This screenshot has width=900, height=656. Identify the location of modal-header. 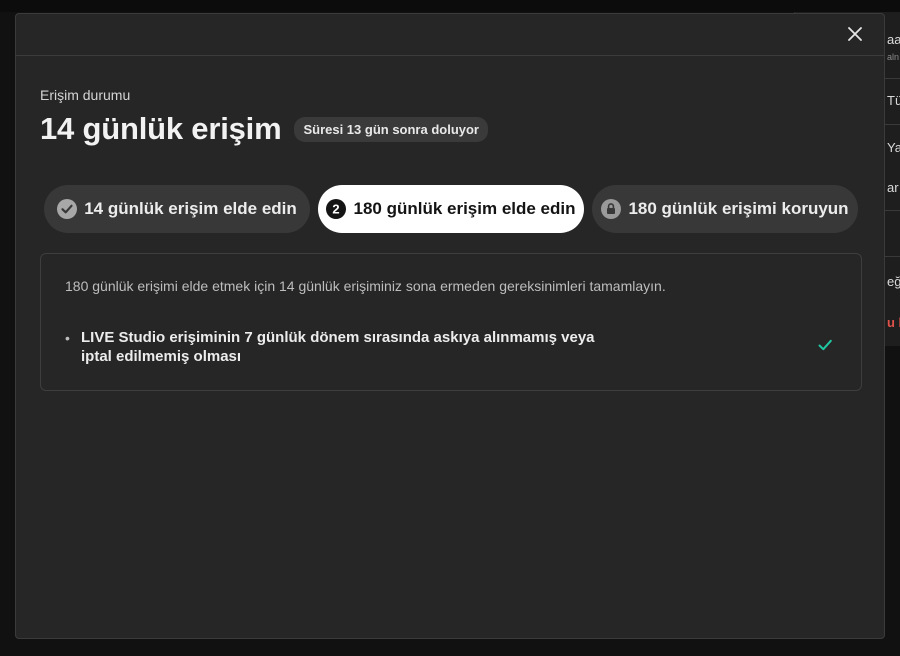
(450, 35).